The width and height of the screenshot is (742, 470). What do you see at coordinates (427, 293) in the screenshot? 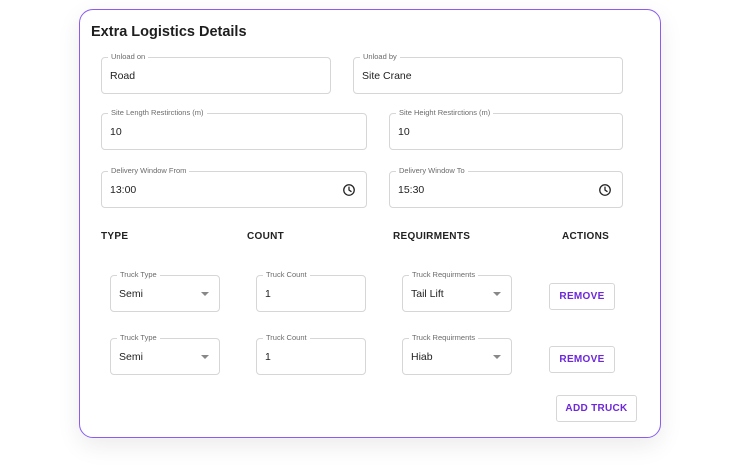
I see `truck-requirements-value: Tail Lift` at bounding box center [427, 293].